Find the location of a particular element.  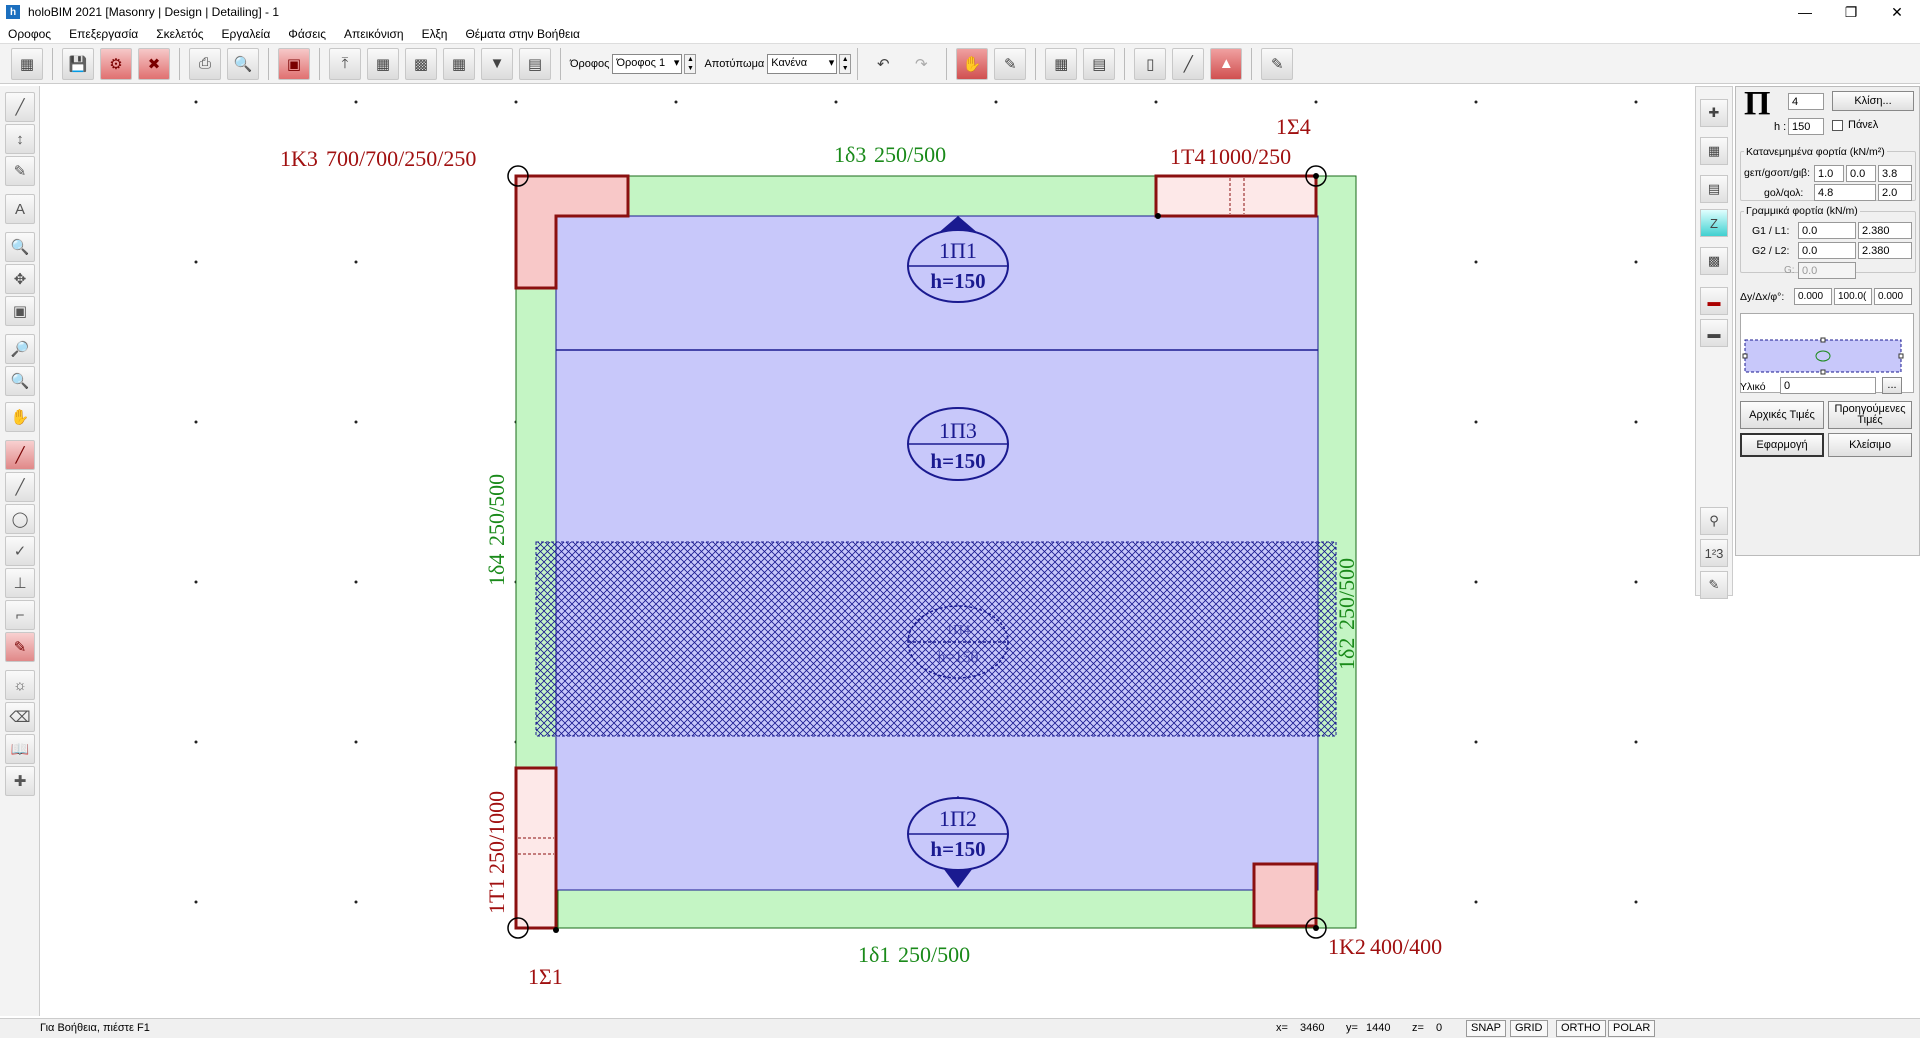

apply-button: Εφαρμογή is located at coordinates (1782, 445).